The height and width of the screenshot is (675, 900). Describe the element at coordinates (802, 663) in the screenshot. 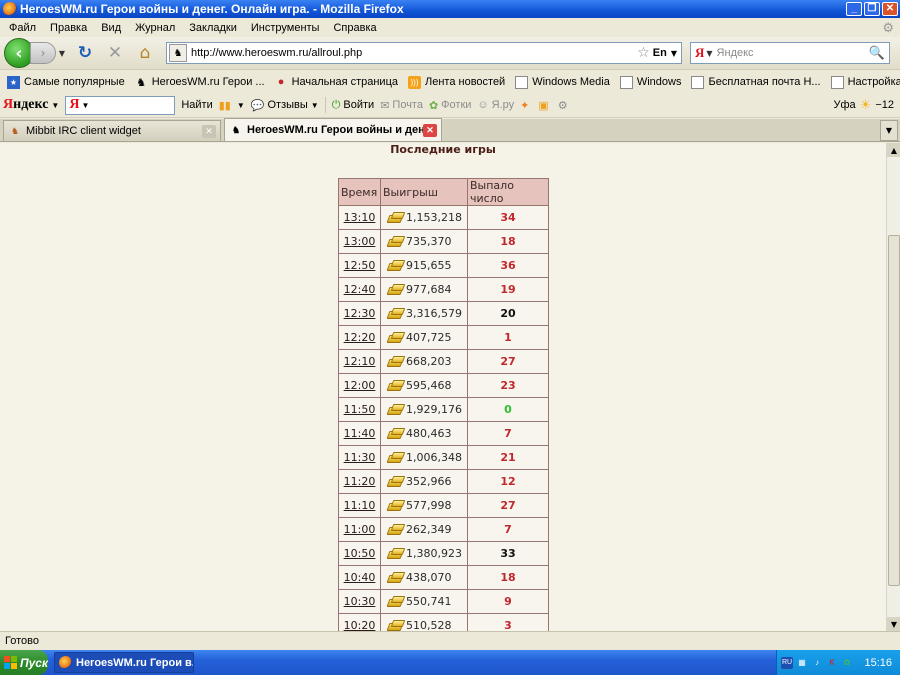

I see `network-icon: ▦` at that location.